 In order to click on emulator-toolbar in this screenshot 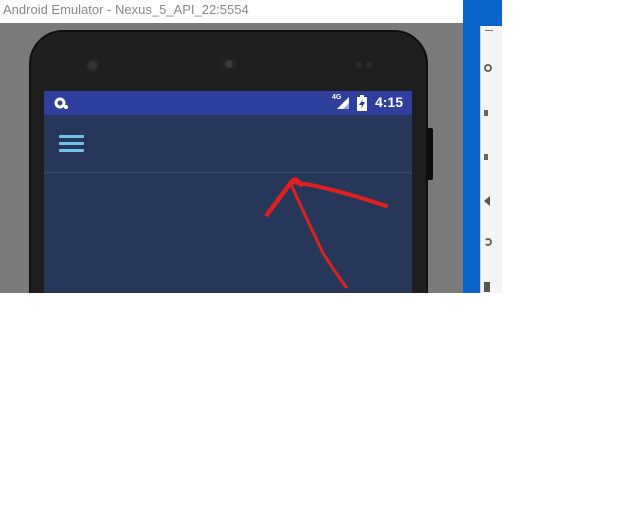, I will do `click(491, 159)`.